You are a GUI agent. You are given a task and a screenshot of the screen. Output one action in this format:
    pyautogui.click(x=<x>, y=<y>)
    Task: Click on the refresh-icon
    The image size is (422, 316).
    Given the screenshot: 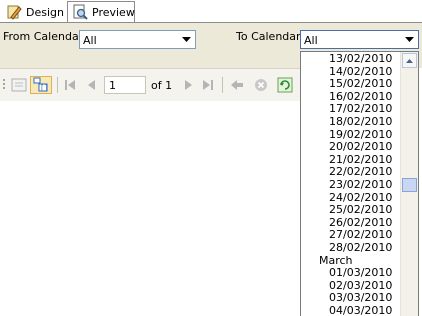 What is the action you would take?
    pyautogui.click(x=285, y=85)
    